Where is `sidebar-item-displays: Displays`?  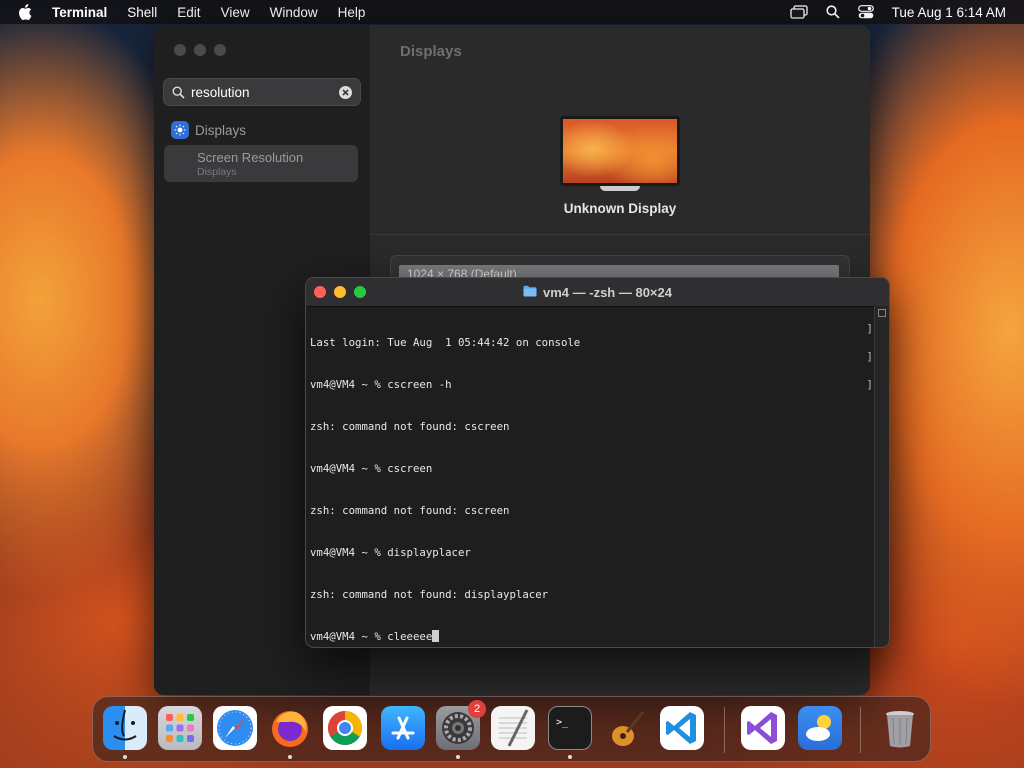
sidebar-item-displays: Displays is located at coordinates (208, 130).